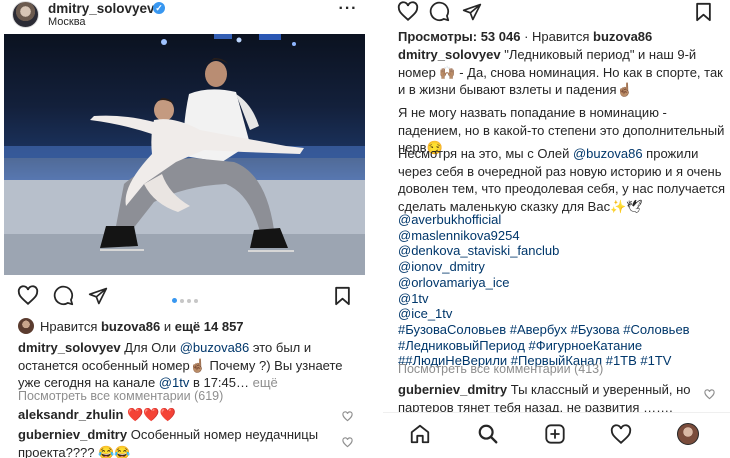  What do you see at coordinates (150, 347) in the screenshot?
I see `caption-text: Для Оли` at bounding box center [150, 347].